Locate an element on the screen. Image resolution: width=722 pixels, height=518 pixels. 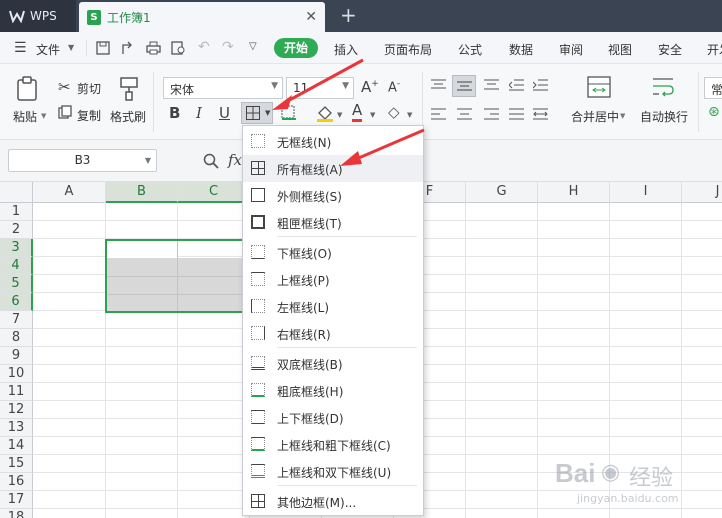
row-header-4: 4 is located at coordinates (16, 266).